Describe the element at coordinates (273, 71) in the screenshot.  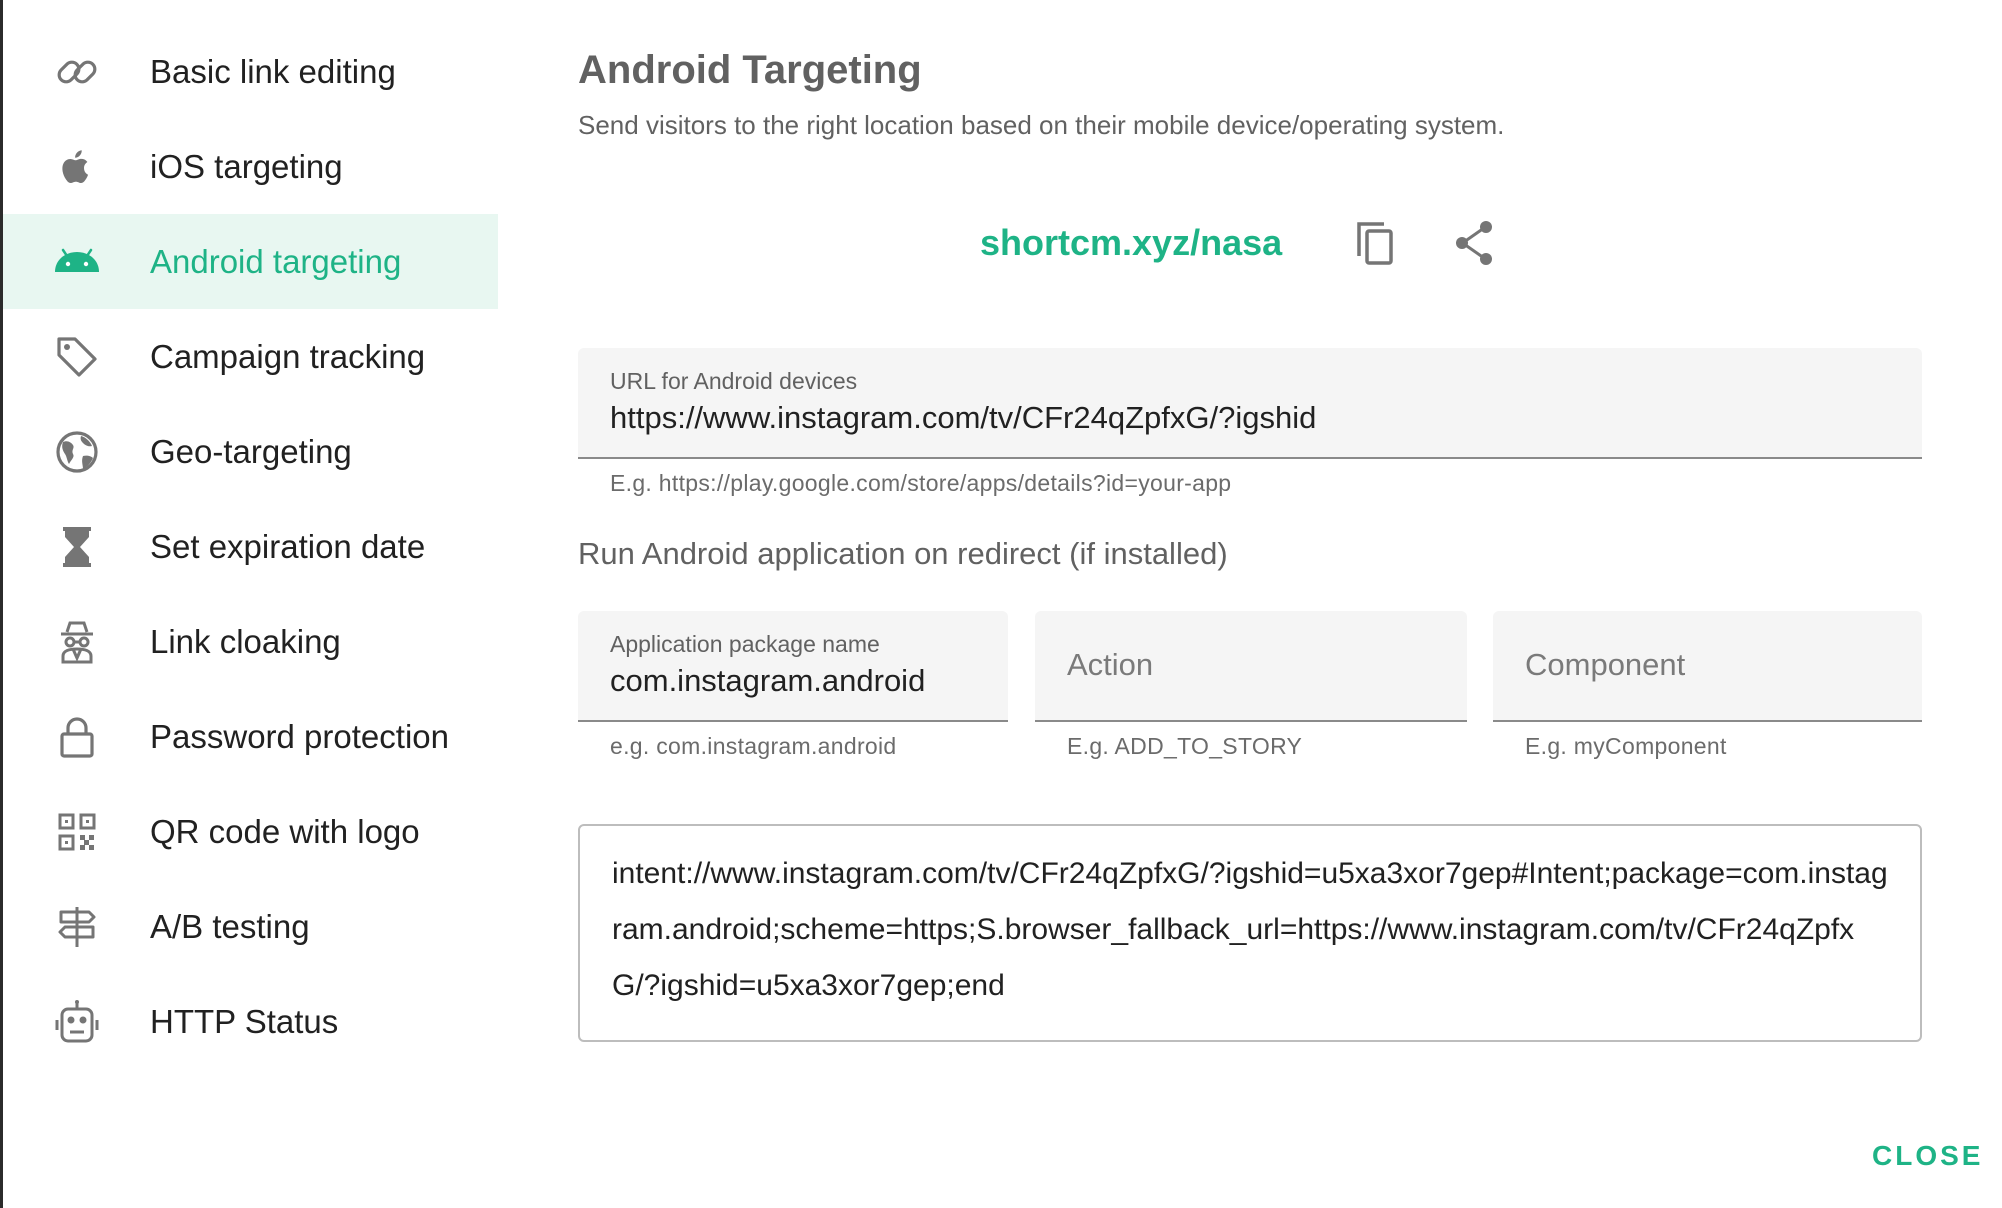
I see `sidebar-item-label: Basic link editing` at that location.